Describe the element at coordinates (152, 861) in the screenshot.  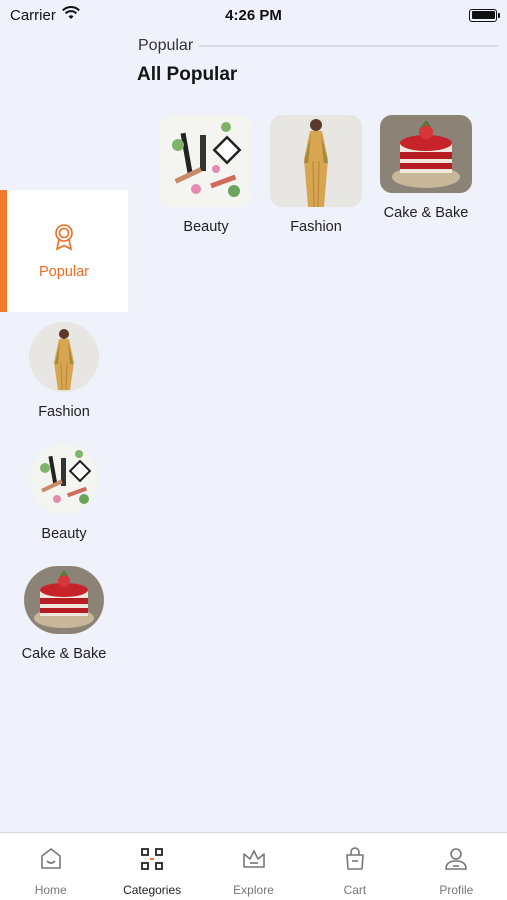
I see `categories-icon` at that location.